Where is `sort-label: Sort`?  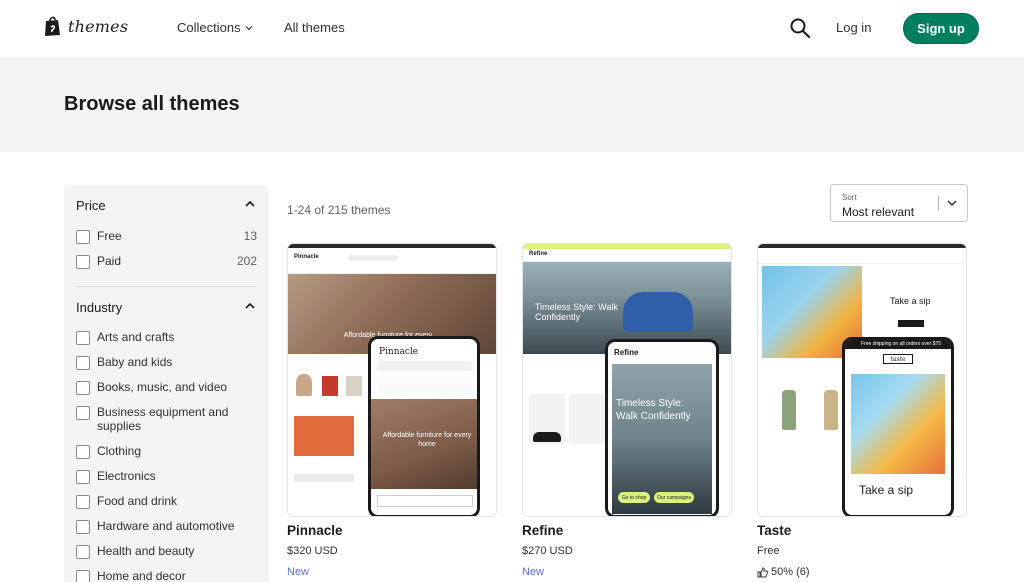 sort-label: Sort is located at coordinates (849, 197).